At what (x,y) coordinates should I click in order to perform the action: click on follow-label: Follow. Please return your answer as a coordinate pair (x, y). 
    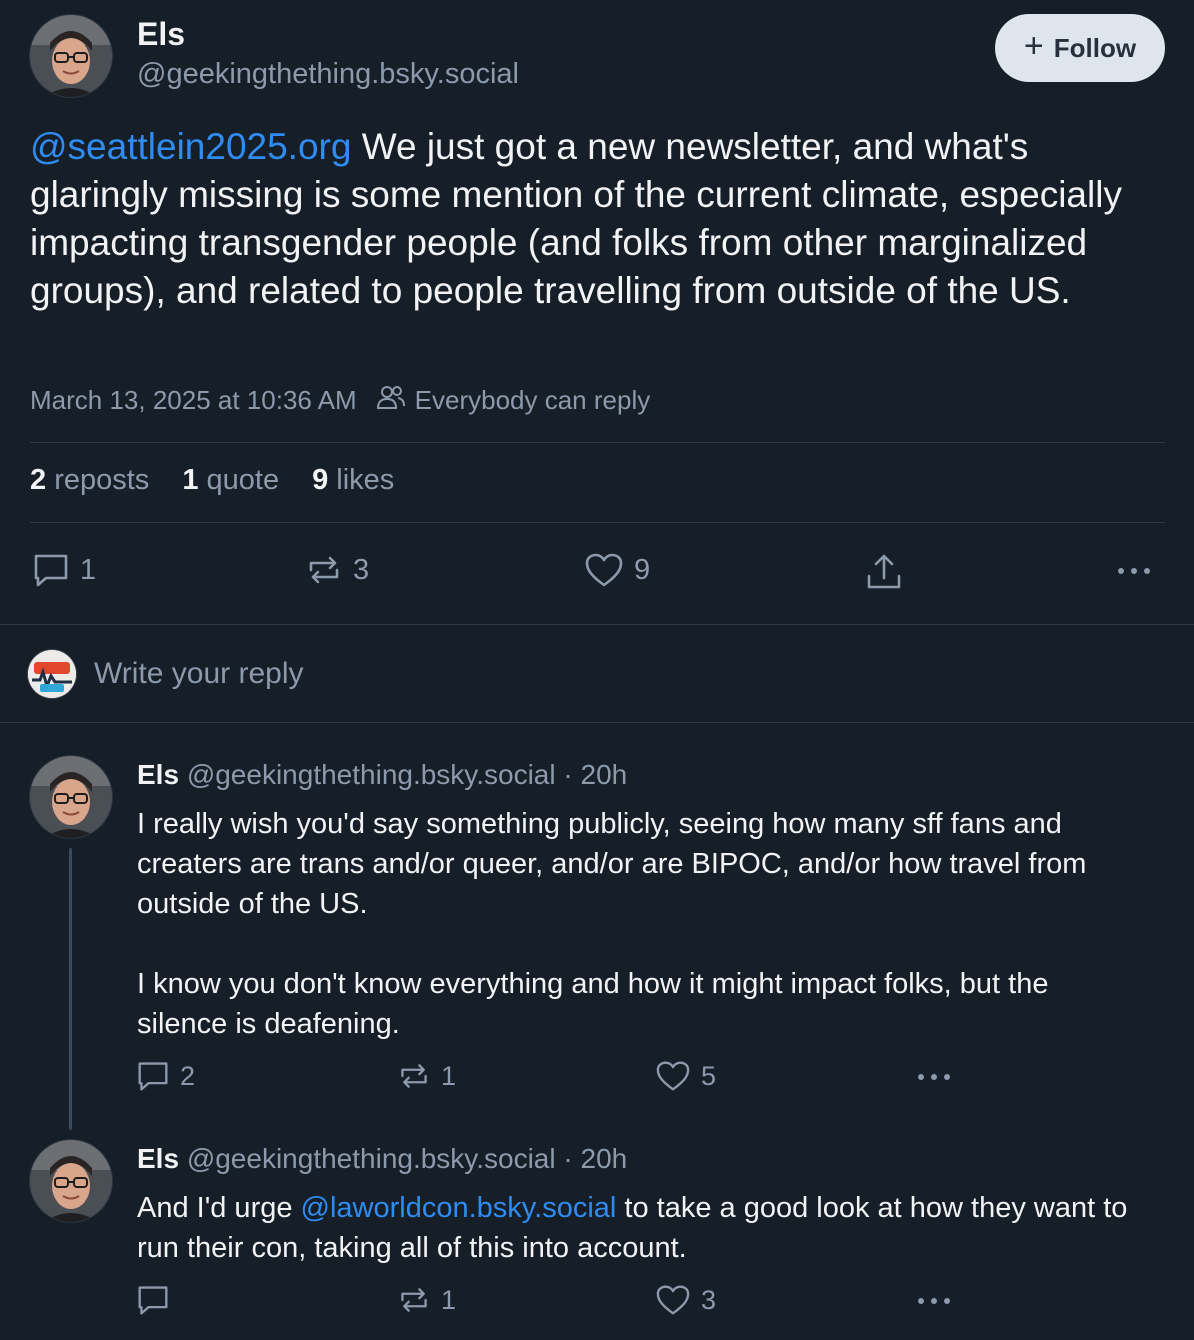
    Looking at the image, I should click on (1095, 47).